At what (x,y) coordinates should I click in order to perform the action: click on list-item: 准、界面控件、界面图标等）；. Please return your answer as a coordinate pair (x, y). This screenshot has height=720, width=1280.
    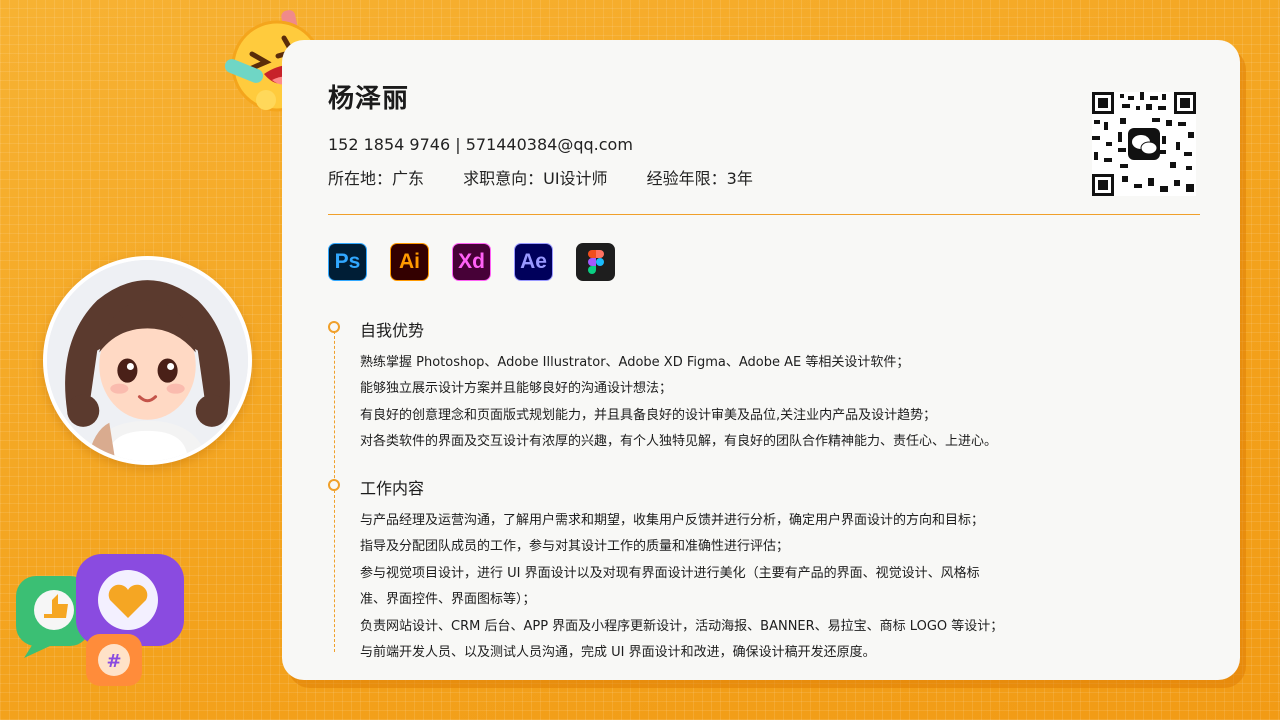
    Looking at the image, I should click on (448, 600).